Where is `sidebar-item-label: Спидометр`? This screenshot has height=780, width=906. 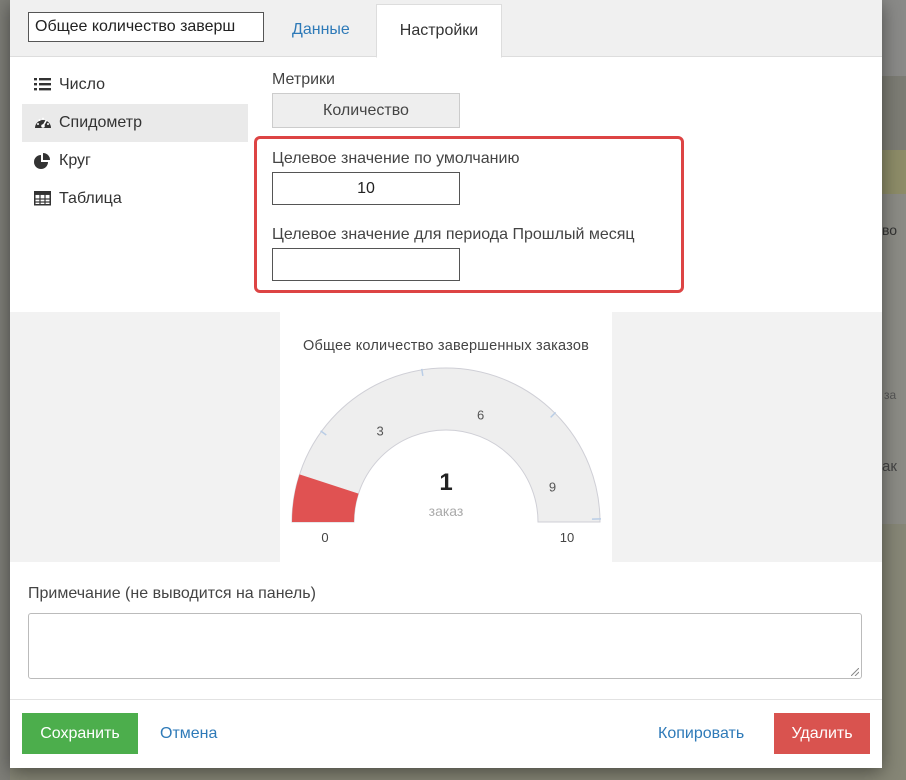
sidebar-item-label: Спидометр is located at coordinates (100, 122).